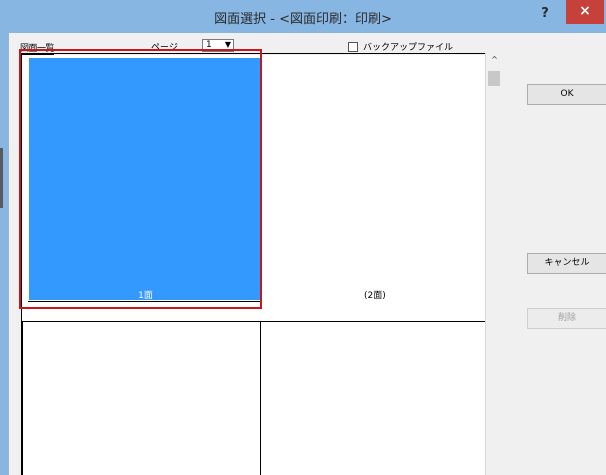  What do you see at coordinates (566, 263) in the screenshot?
I see `cancel-button: キャンセル` at bounding box center [566, 263].